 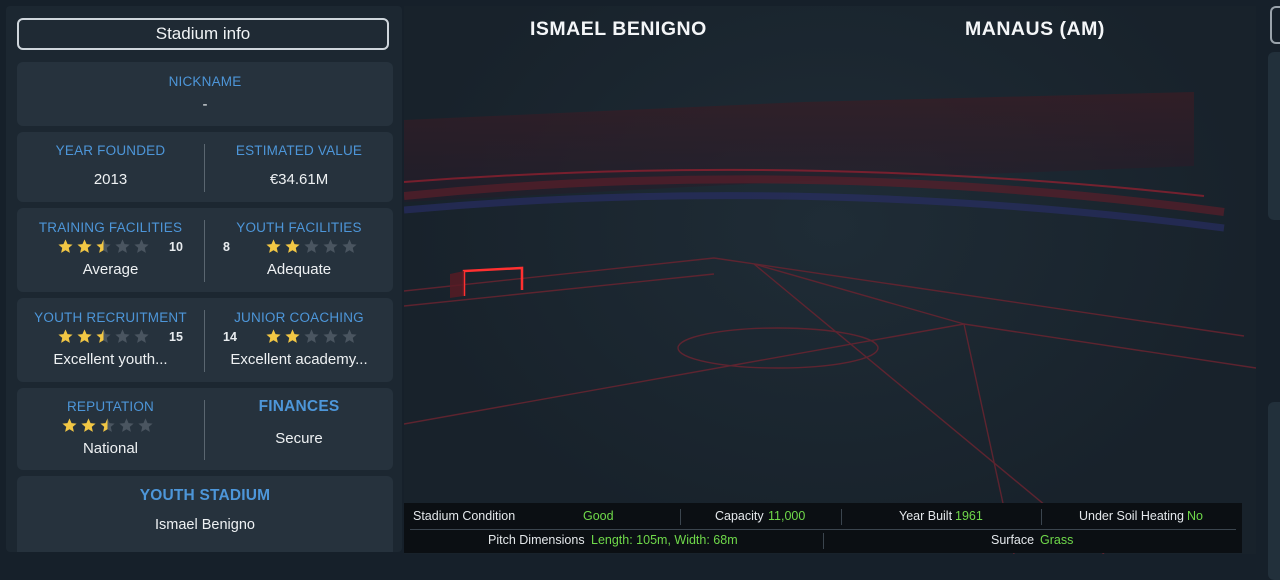 I want to click on training-facilities-label: TRAINING FACILITIES, so click(x=110, y=227).